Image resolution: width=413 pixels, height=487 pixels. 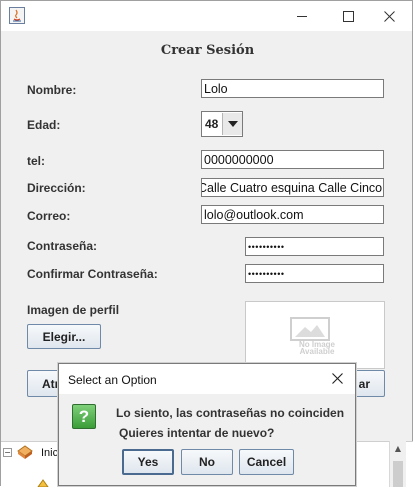 What do you see at coordinates (317, 351) in the screenshot?
I see `no-image-line-2: Available` at bounding box center [317, 351].